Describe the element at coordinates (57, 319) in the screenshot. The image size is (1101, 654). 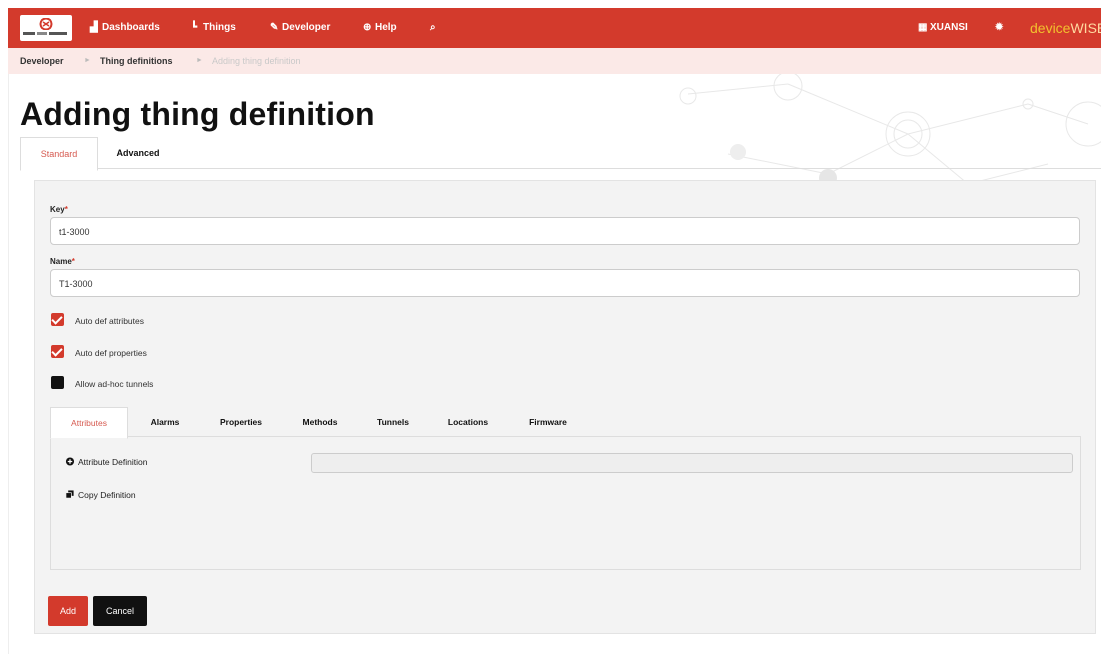
I see `auto-def-attributes-checkbox` at that location.